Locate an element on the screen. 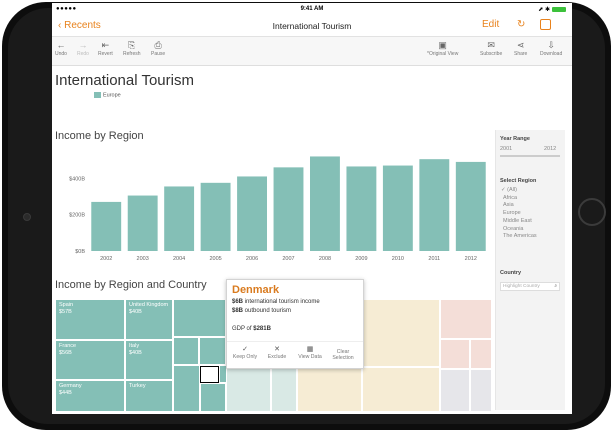 The height and width of the screenshot is (432, 613). revert-label: Revert is located at coordinates (105, 54).